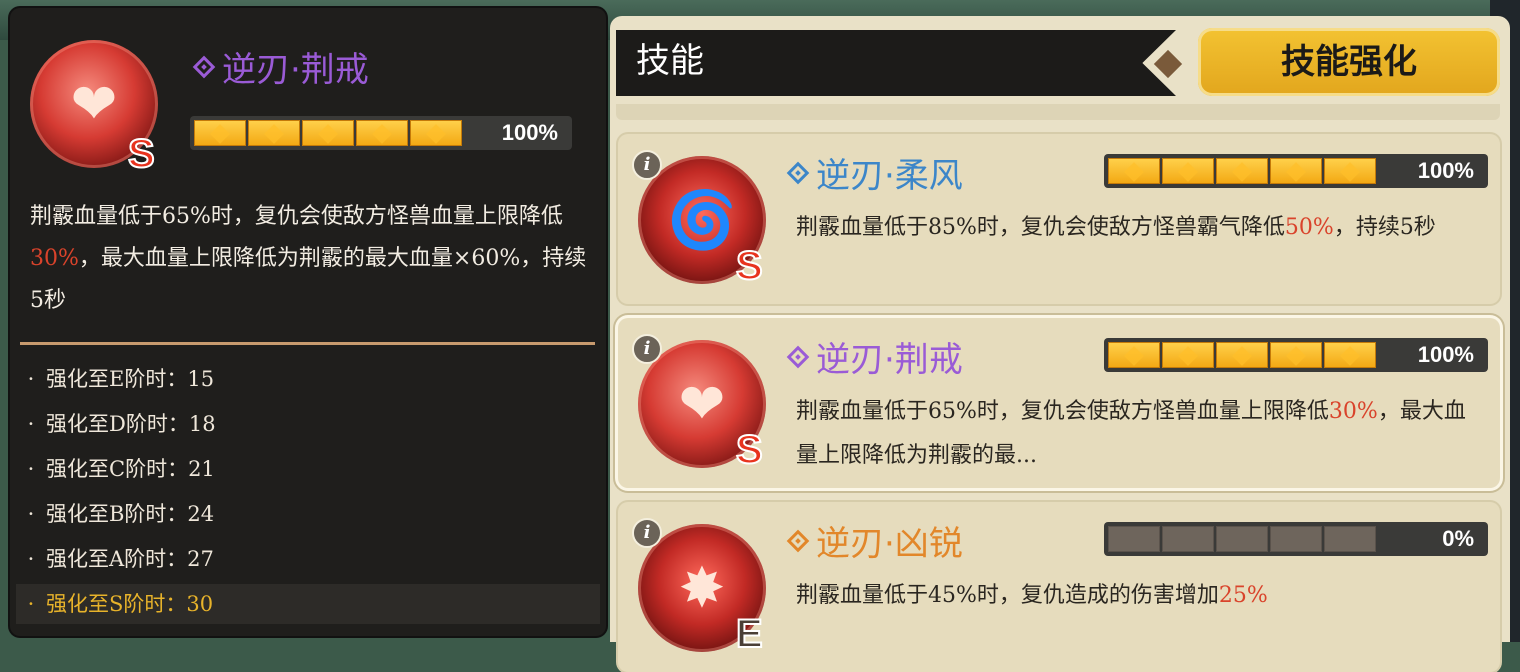  What do you see at coordinates (1116, 227) in the screenshot?
I see `skill-description: 荆霰血量低于85%时，复仇会使敌方怪兽霸气降低50%，持续5秒` at bounding box center [1116, 227].